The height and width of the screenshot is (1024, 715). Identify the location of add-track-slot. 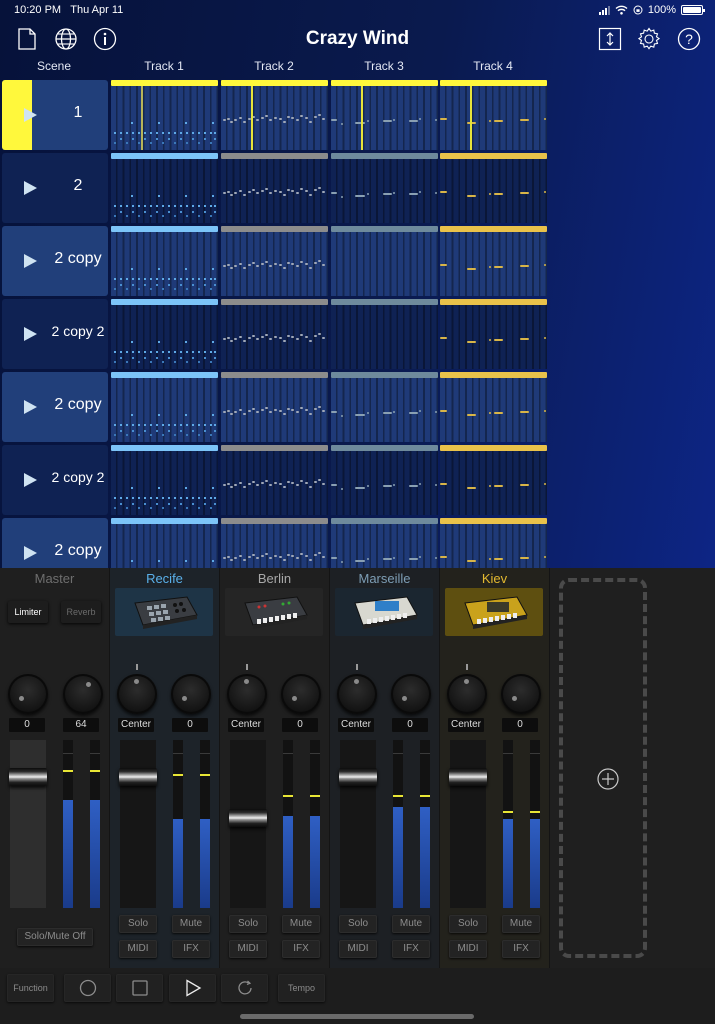
(603, 768).